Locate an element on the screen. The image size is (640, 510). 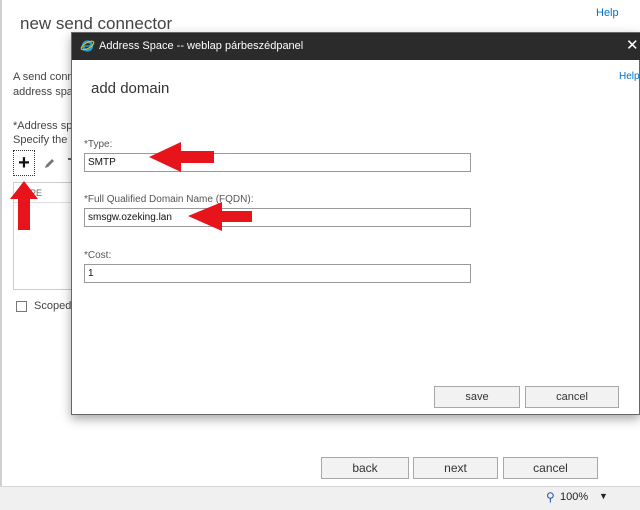
fqdn-label: *Full Qualified Domain Name (FQDN): is located at coordinates (169, 199).